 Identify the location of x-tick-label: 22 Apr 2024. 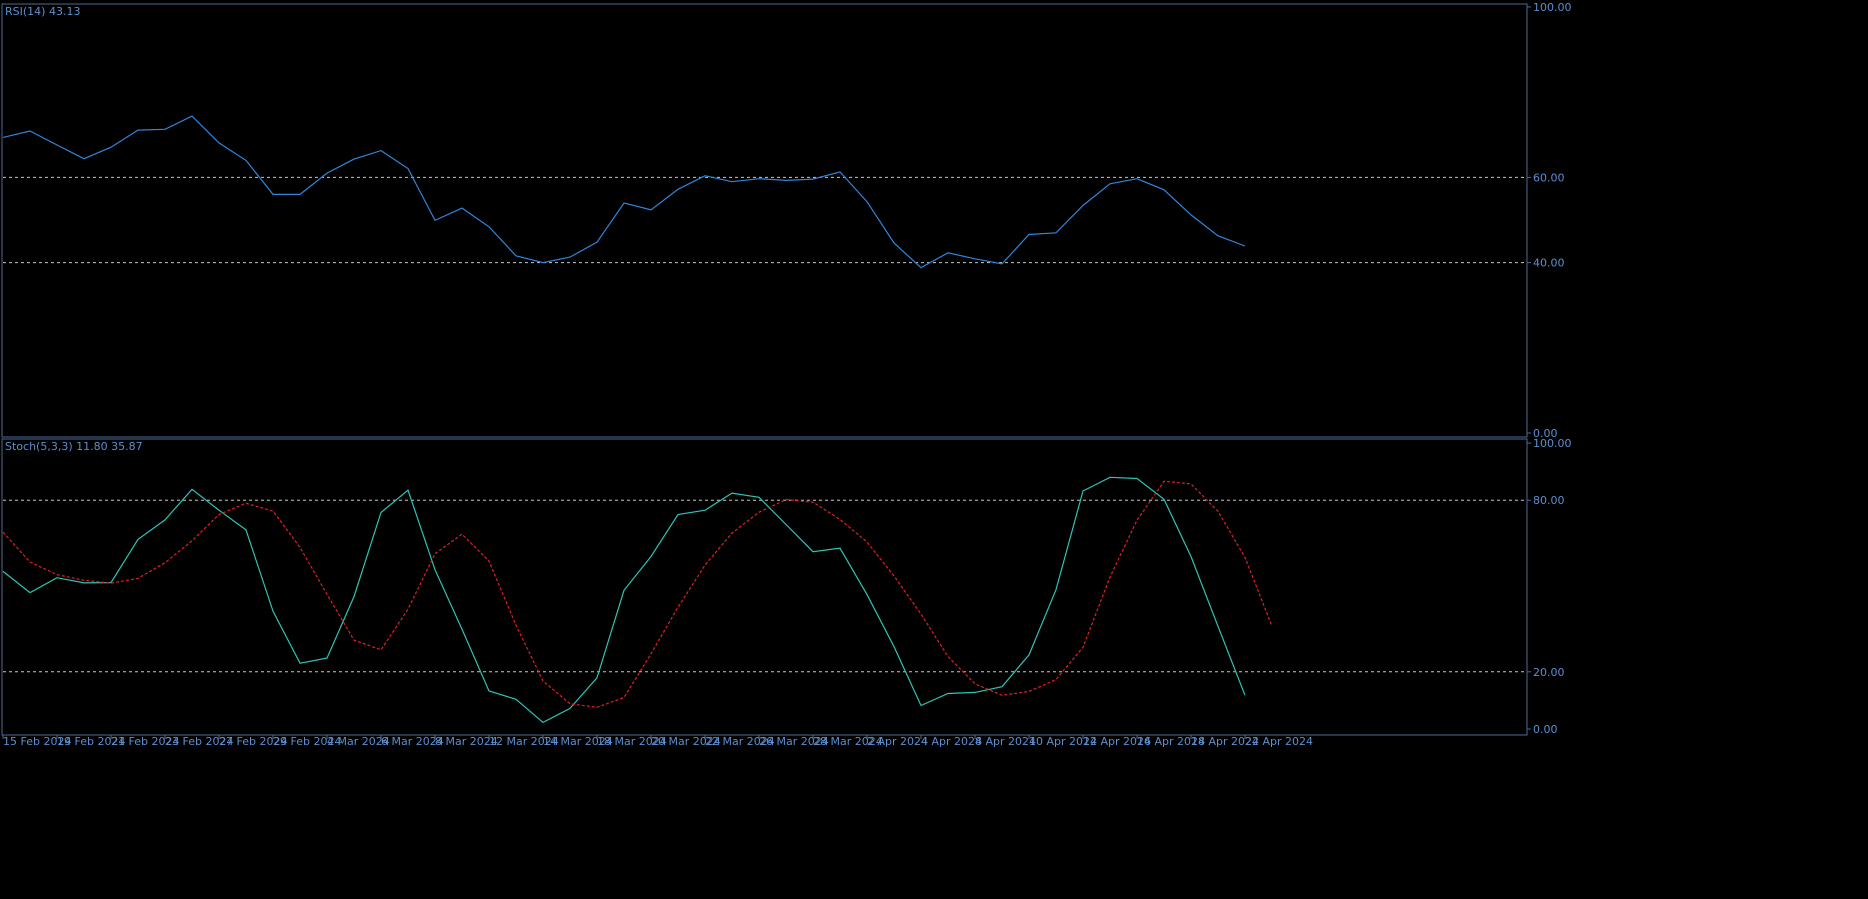
(1279, 741).